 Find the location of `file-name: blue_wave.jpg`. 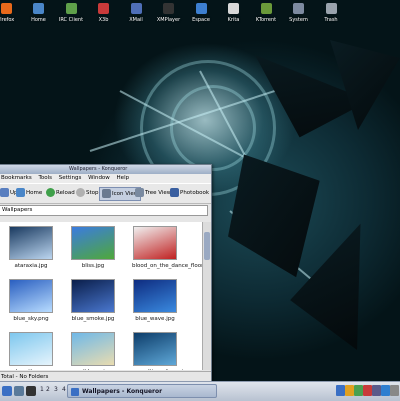

file-name: blue_wave.jpg is located at coordinates (155, 319).